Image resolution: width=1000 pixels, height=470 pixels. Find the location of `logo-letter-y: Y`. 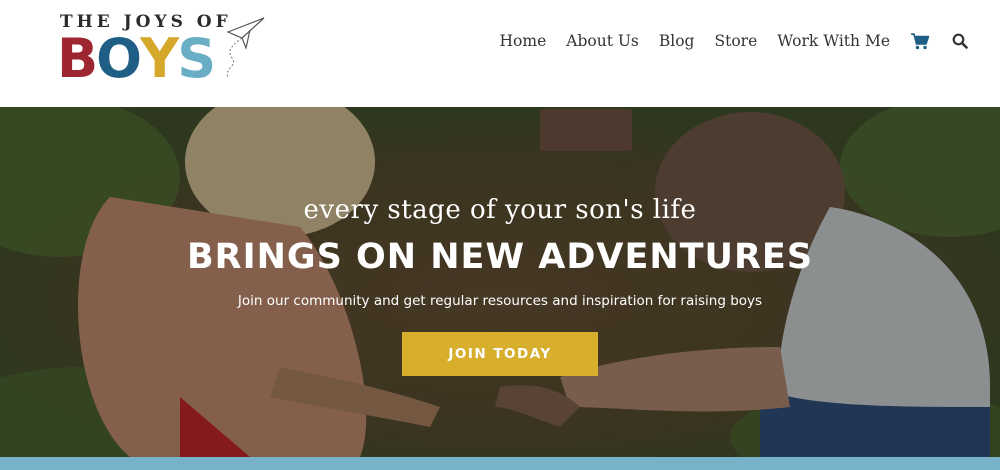

logo-letter-y: Y is located at coordinates (159, 58).